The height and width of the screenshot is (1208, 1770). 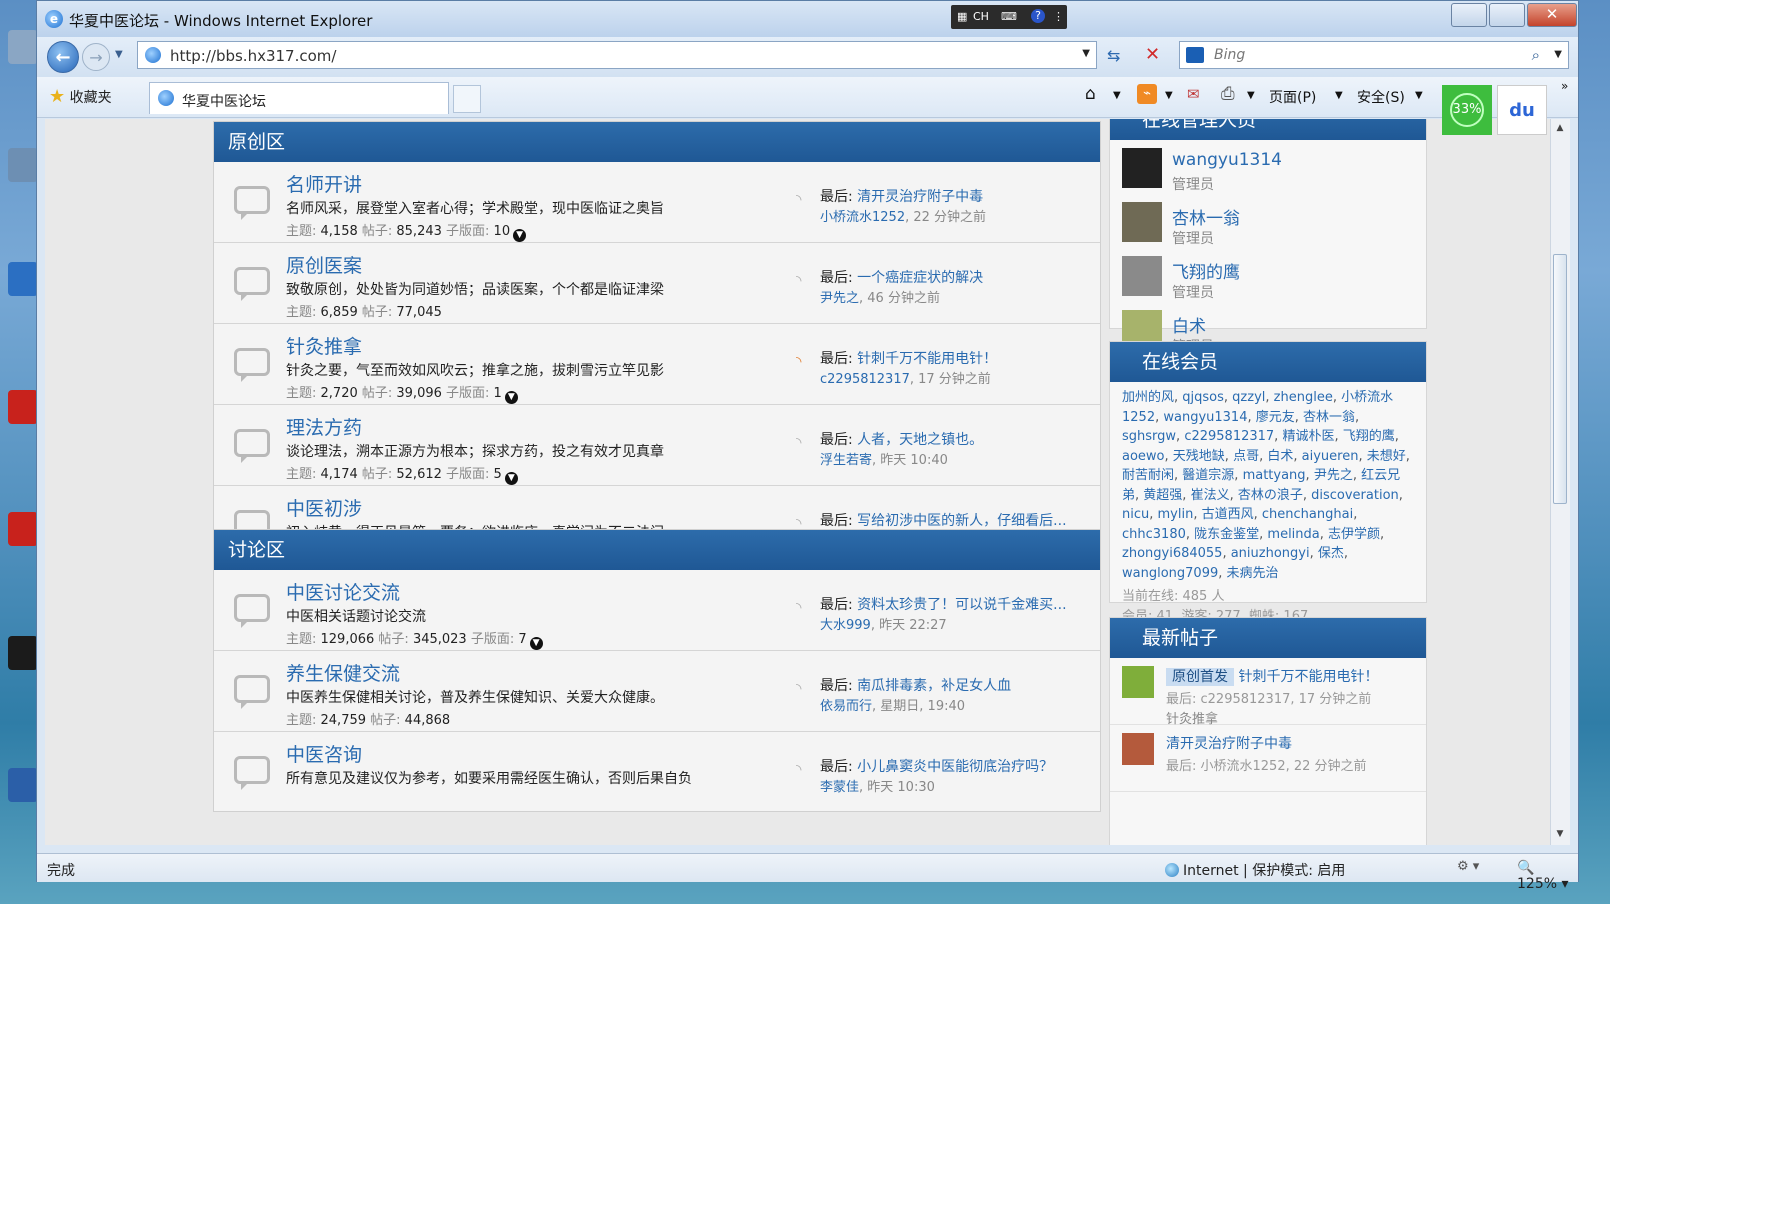 What do you see at coordinates (1330, 456) in the screenshot?
I see `member-link: aiyueren` at bounding box center [1330, 456].